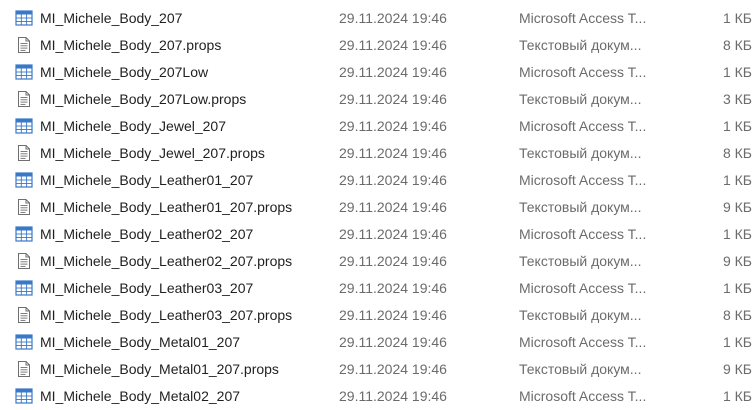  I want to click on file-name: MI_Michele_Body_207Low, so click(124, 72).